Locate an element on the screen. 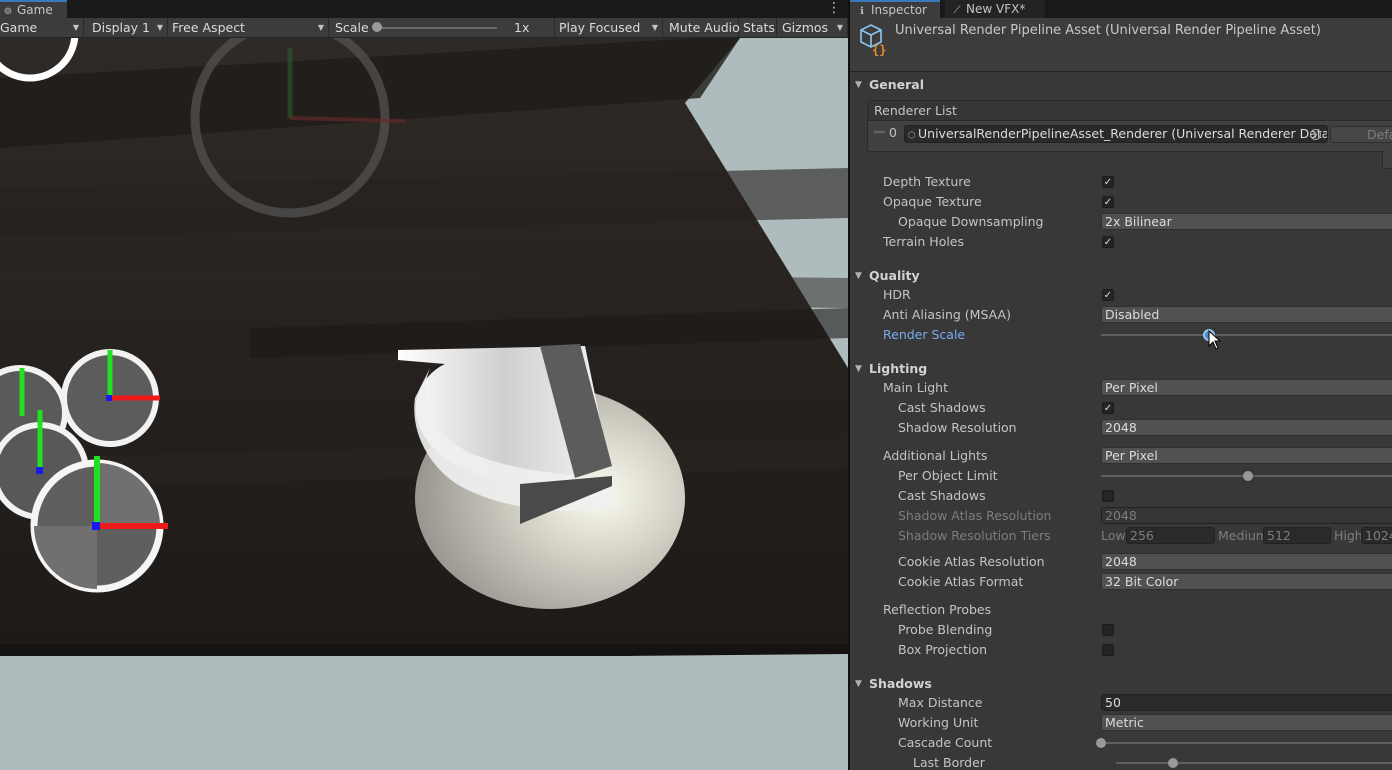 The height and width of the screenshot is (770, 1392). row-opaque-texture: Opaque Texture ✓ is located at coordinates (1121, 202).